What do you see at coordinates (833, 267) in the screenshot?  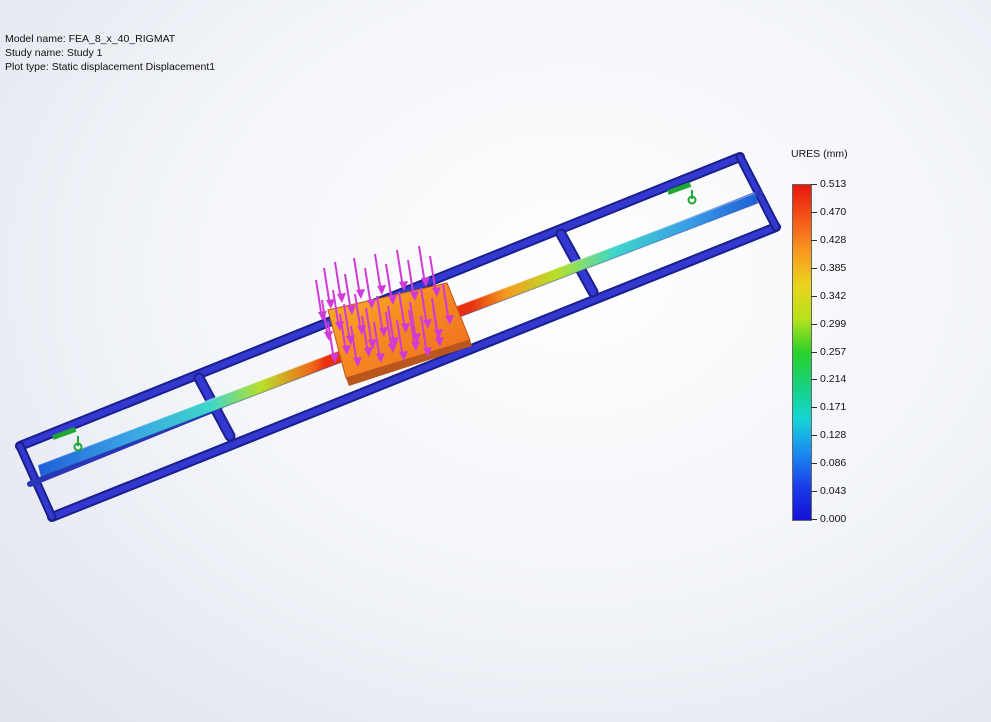 I see `legend-value: 0.385` at bounding box center [833, 267].